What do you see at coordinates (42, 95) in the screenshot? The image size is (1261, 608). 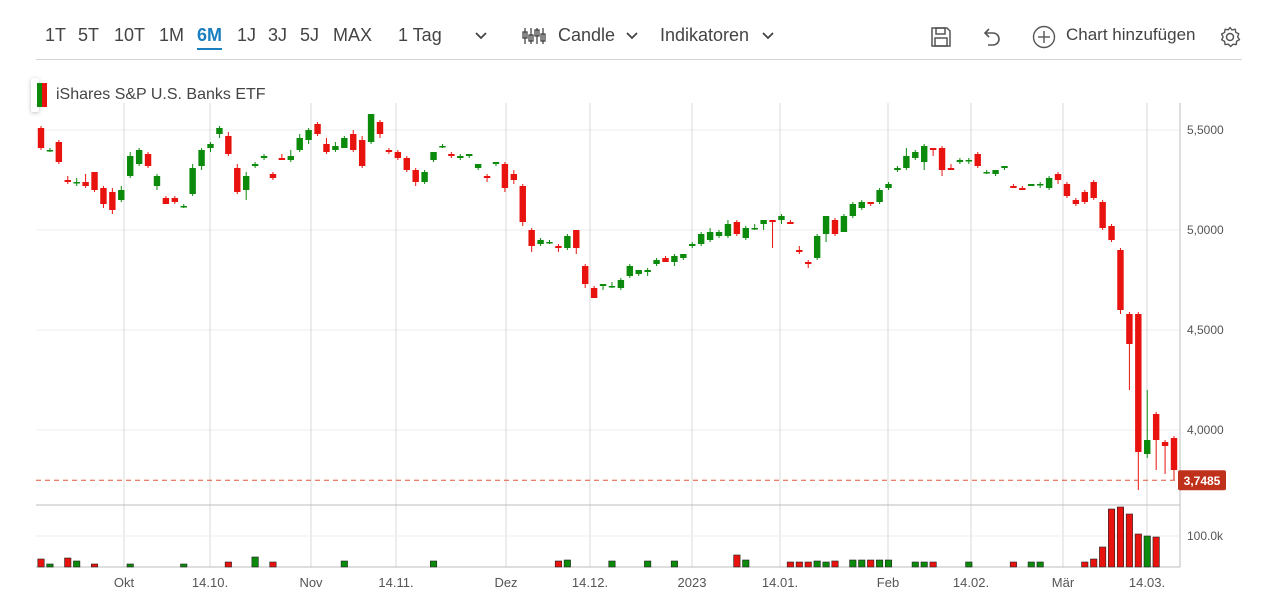 I see `legend-swatch` at bounding box center [42, 95].